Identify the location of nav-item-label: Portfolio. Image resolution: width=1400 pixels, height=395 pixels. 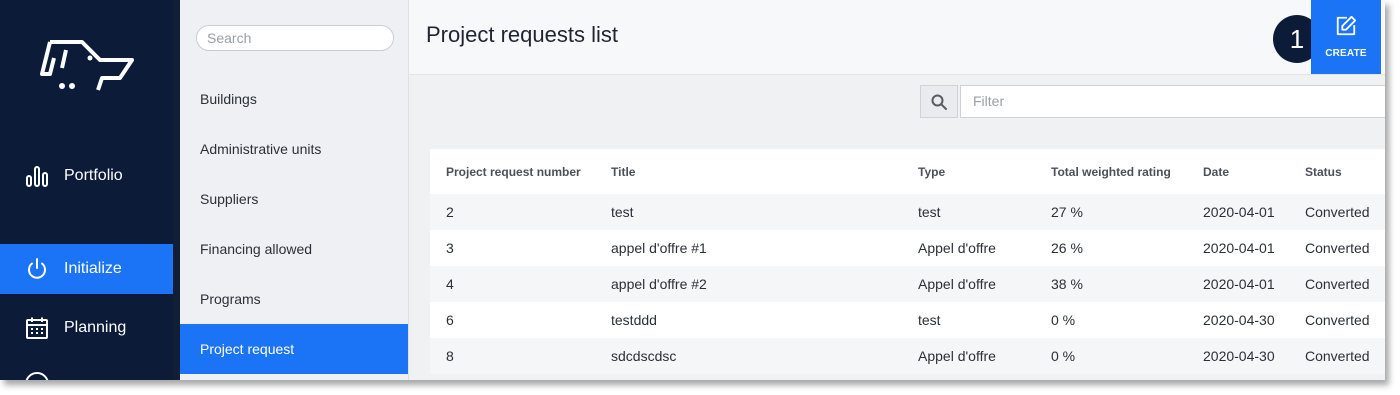
(93, 175).